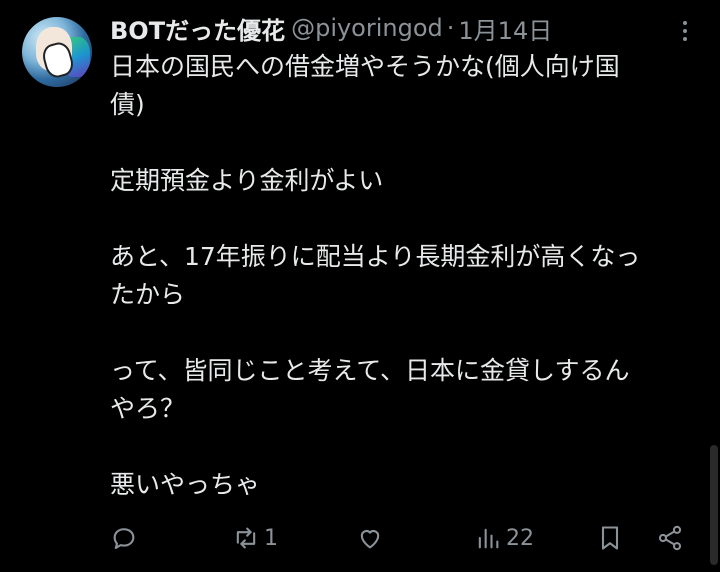 The height and width of the screenshot is (572, 720). Describe the element at coordinates (127, 104) in the screenshot. I see `tweet-line: 債)` at that location.